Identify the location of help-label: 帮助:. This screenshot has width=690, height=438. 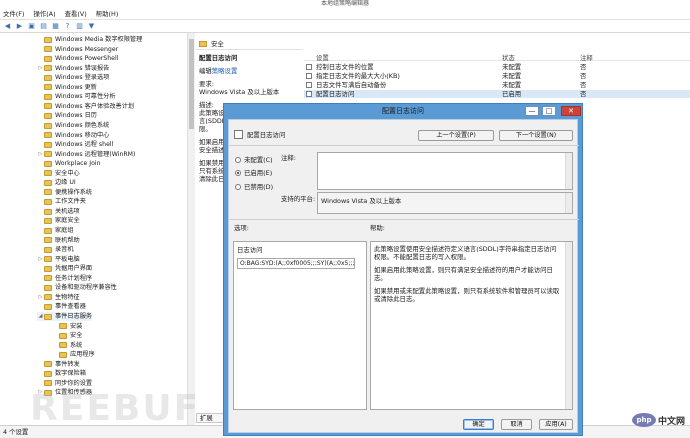
(377, 228).